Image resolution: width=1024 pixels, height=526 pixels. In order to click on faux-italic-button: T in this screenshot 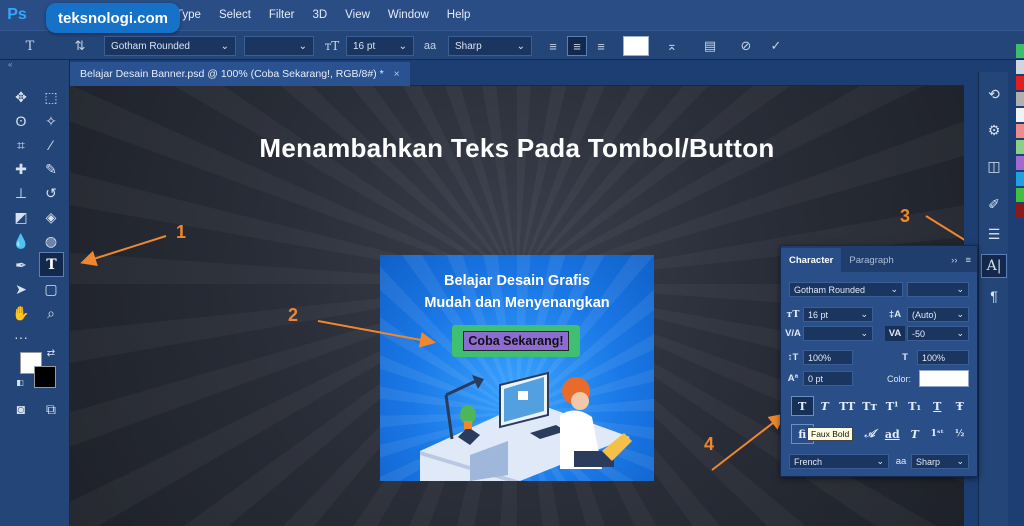, I will do `click(825, 406)`.